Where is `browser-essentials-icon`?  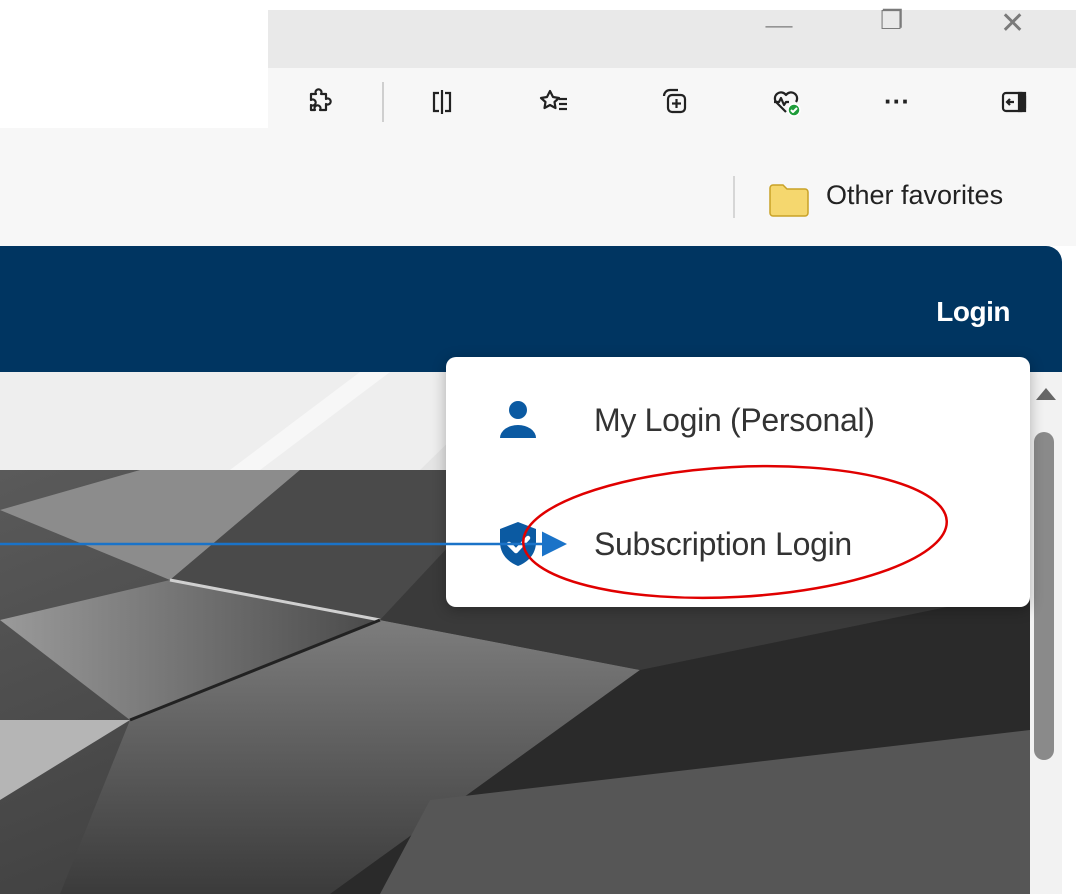 browser-essentials-icon is located at coordinates (786, 102).